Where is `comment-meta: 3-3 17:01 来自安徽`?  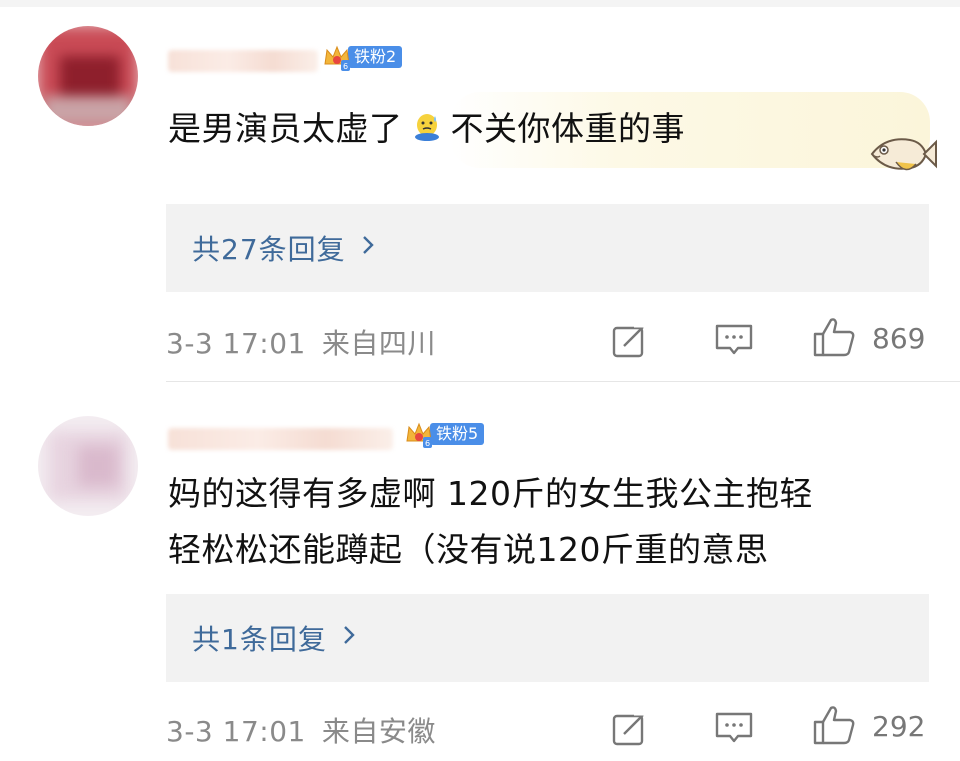
comment-meta: 3-3 17:01 来自安徽 is located at coordinates (301, 730).